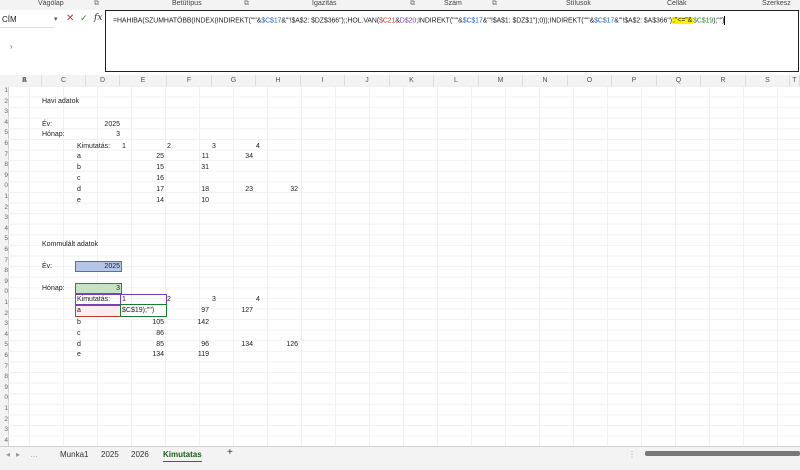 This screenshot has height=470, width=800. What do you see at coordinates (323, 80) in the screenshot?
I see `column-header: I` at bounding box center [323, 80].